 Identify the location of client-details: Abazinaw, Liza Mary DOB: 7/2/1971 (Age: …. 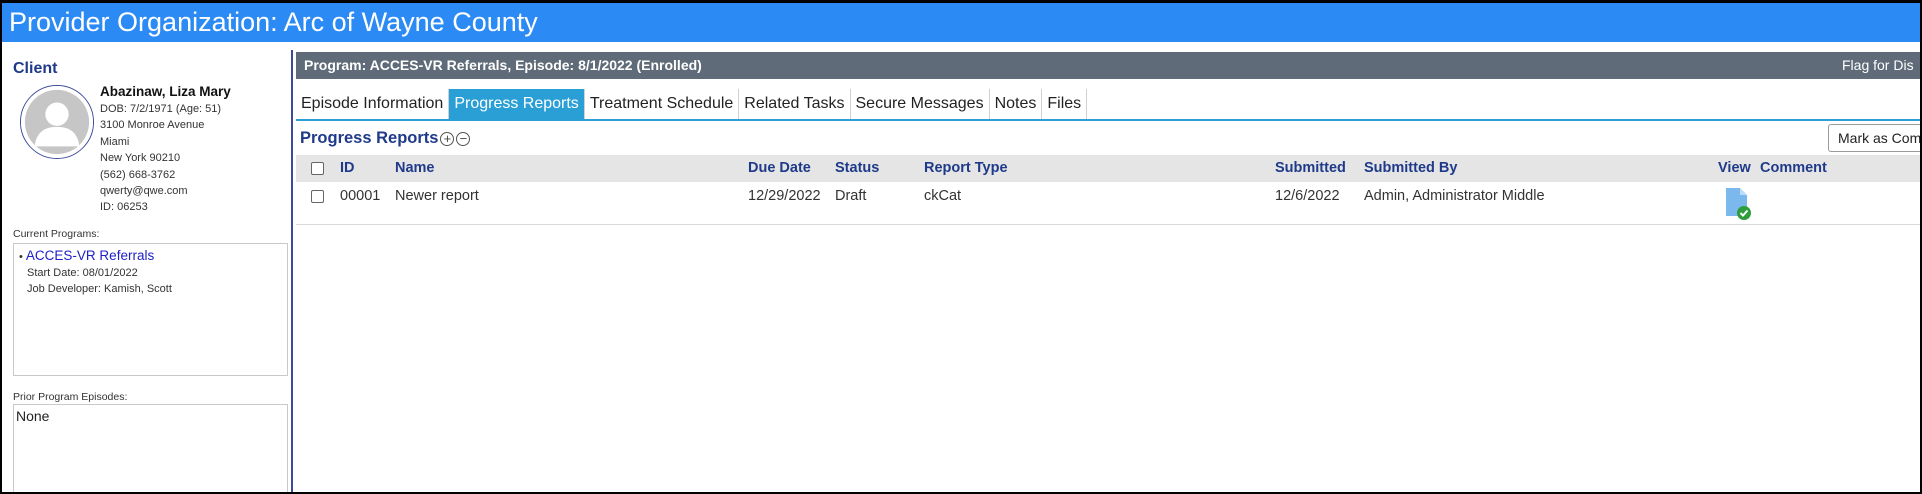
(165, 149).